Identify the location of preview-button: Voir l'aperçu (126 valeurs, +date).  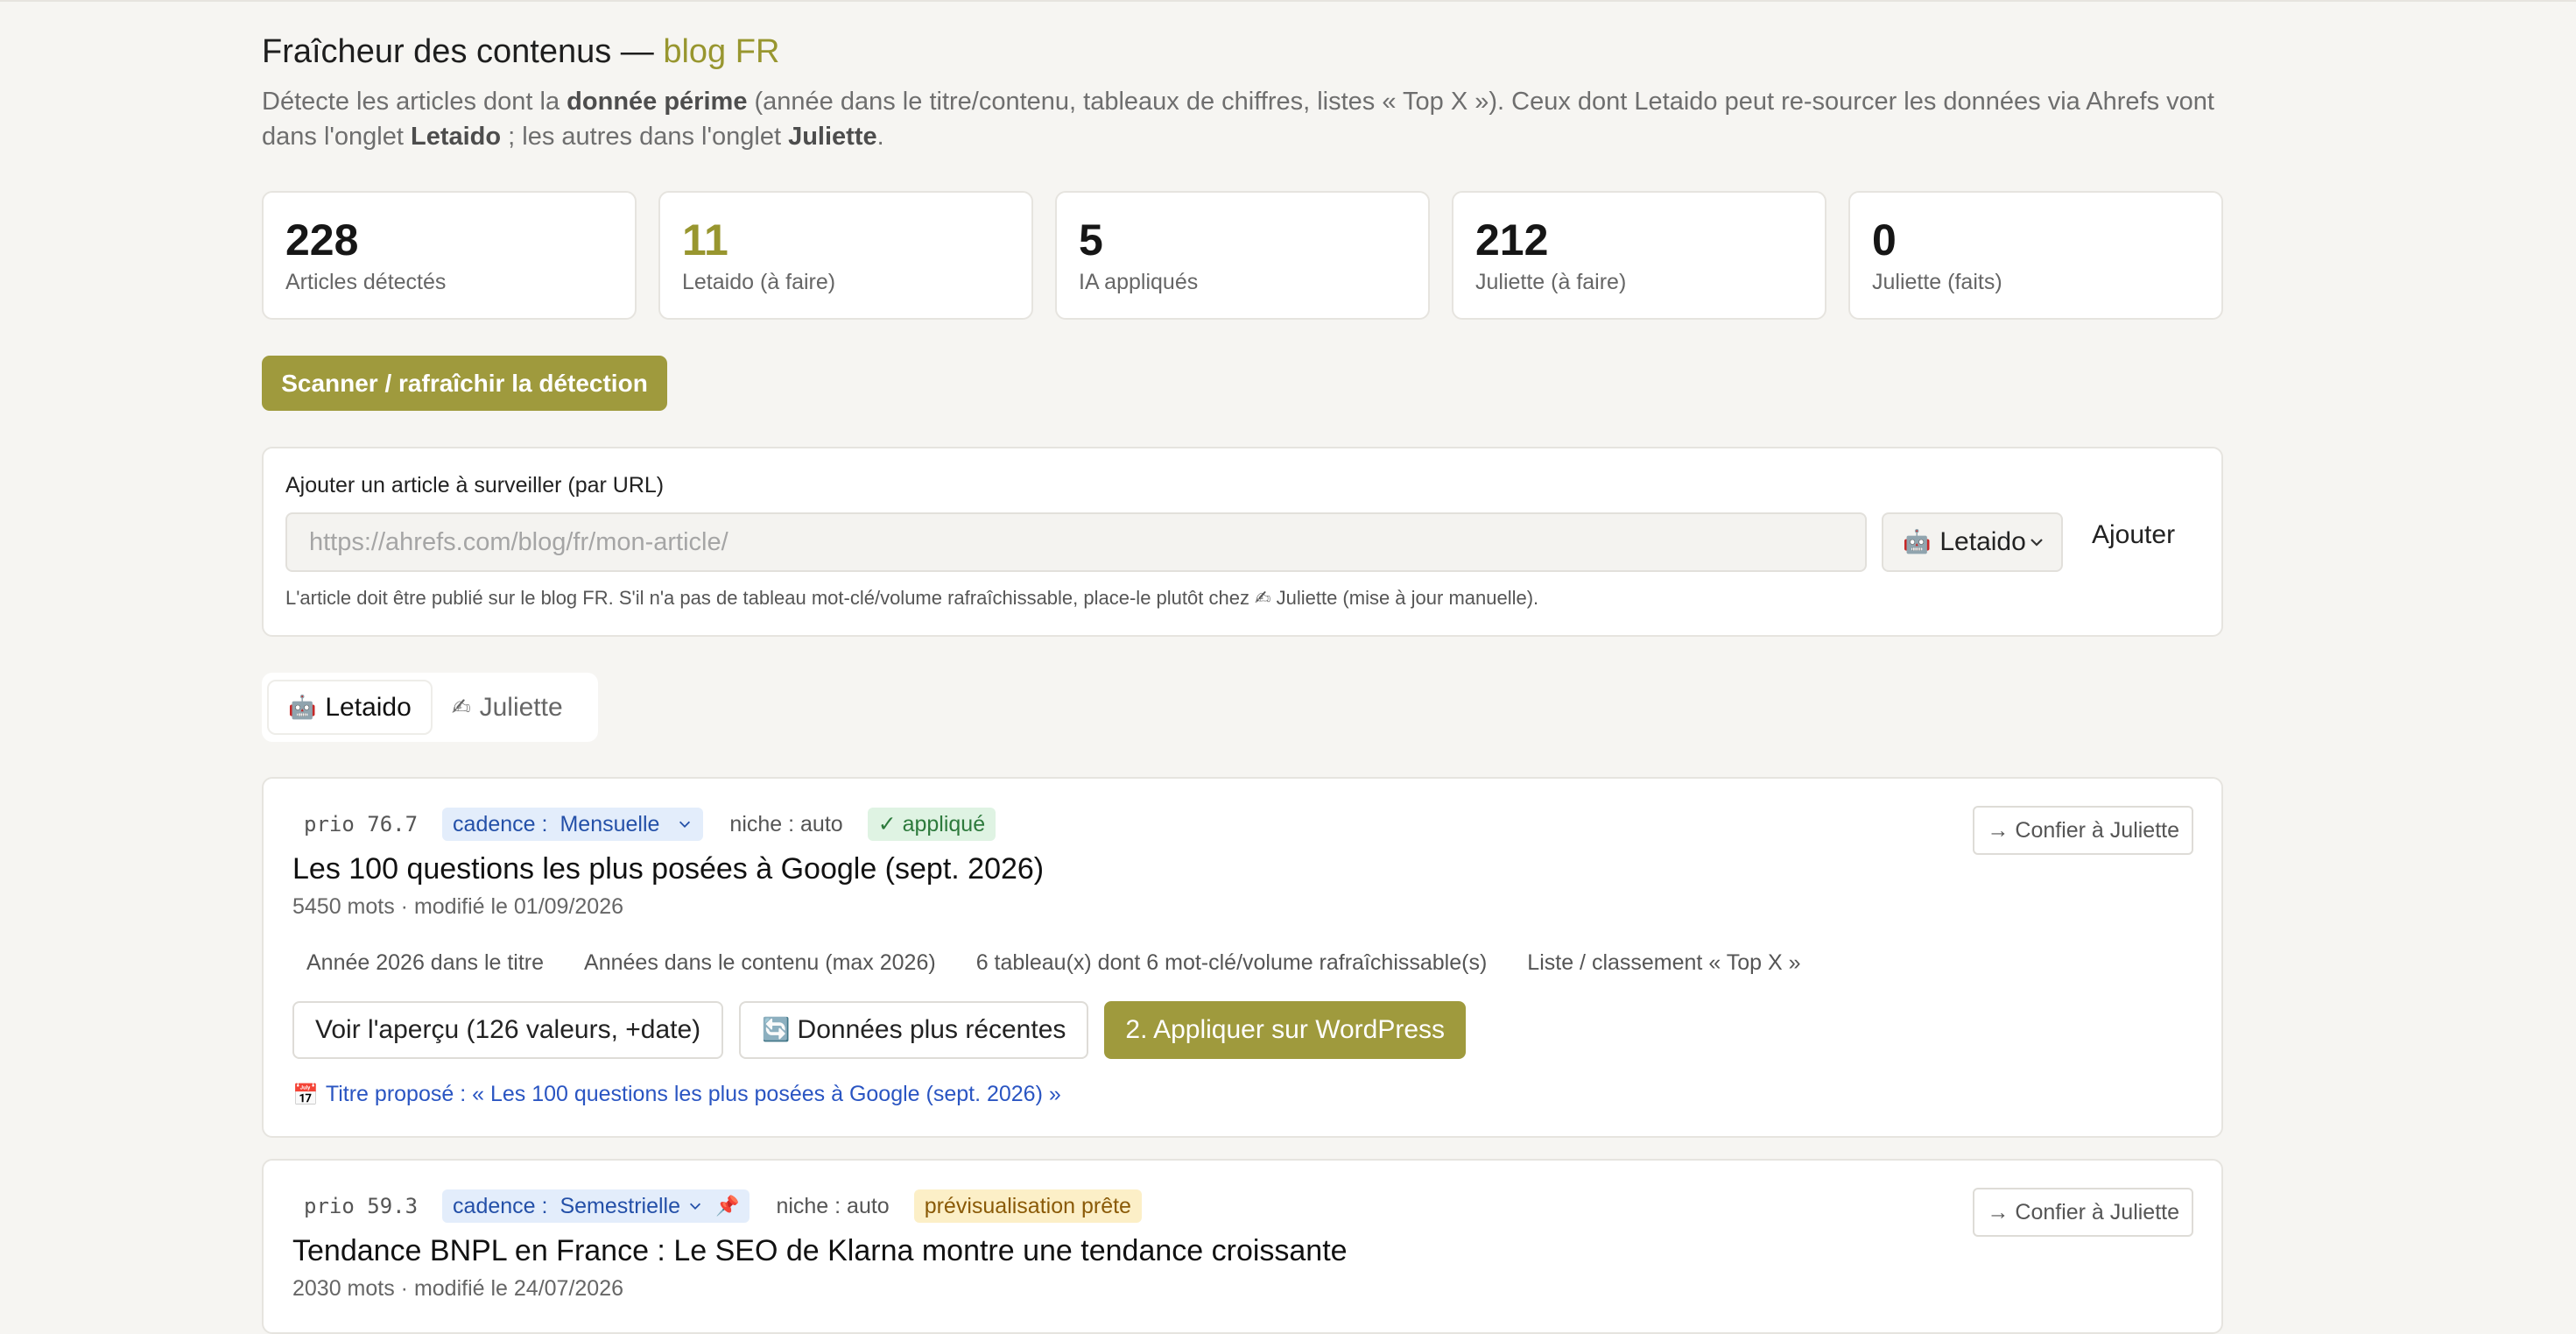
(508, 1030).